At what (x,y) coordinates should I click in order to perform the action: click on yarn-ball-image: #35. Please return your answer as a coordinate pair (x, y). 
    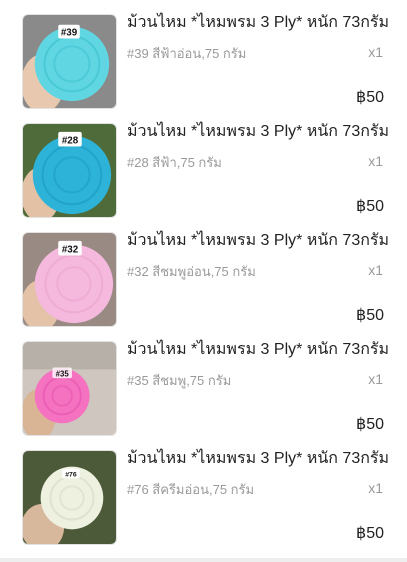
    Looking at the image, I should click on (69, 388).